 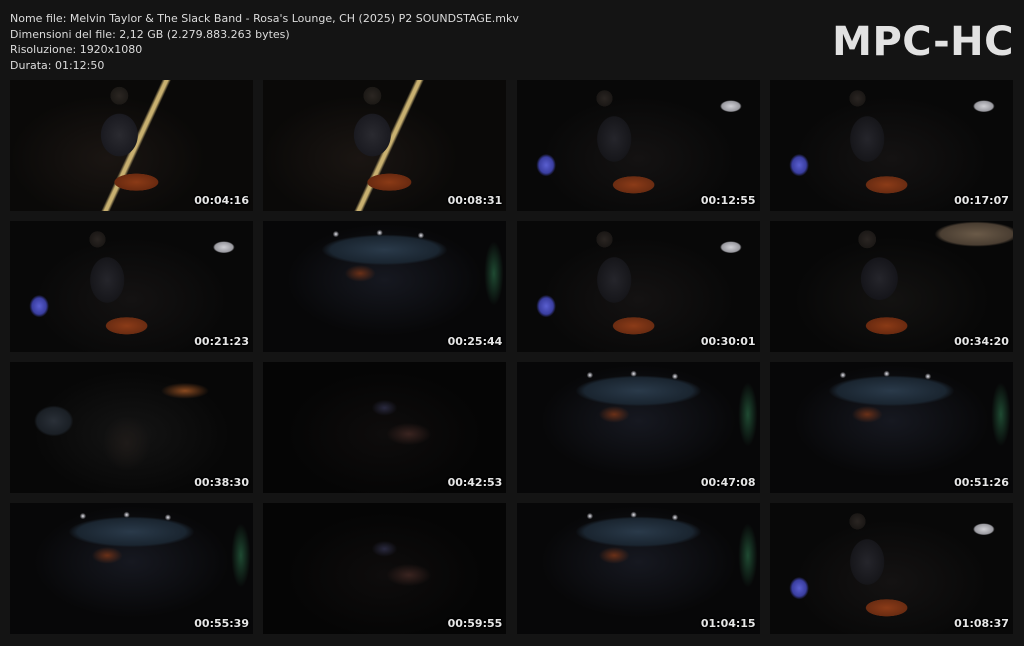 I want to click on thumbnail: 00:47:08, so click(x=638, y=427).